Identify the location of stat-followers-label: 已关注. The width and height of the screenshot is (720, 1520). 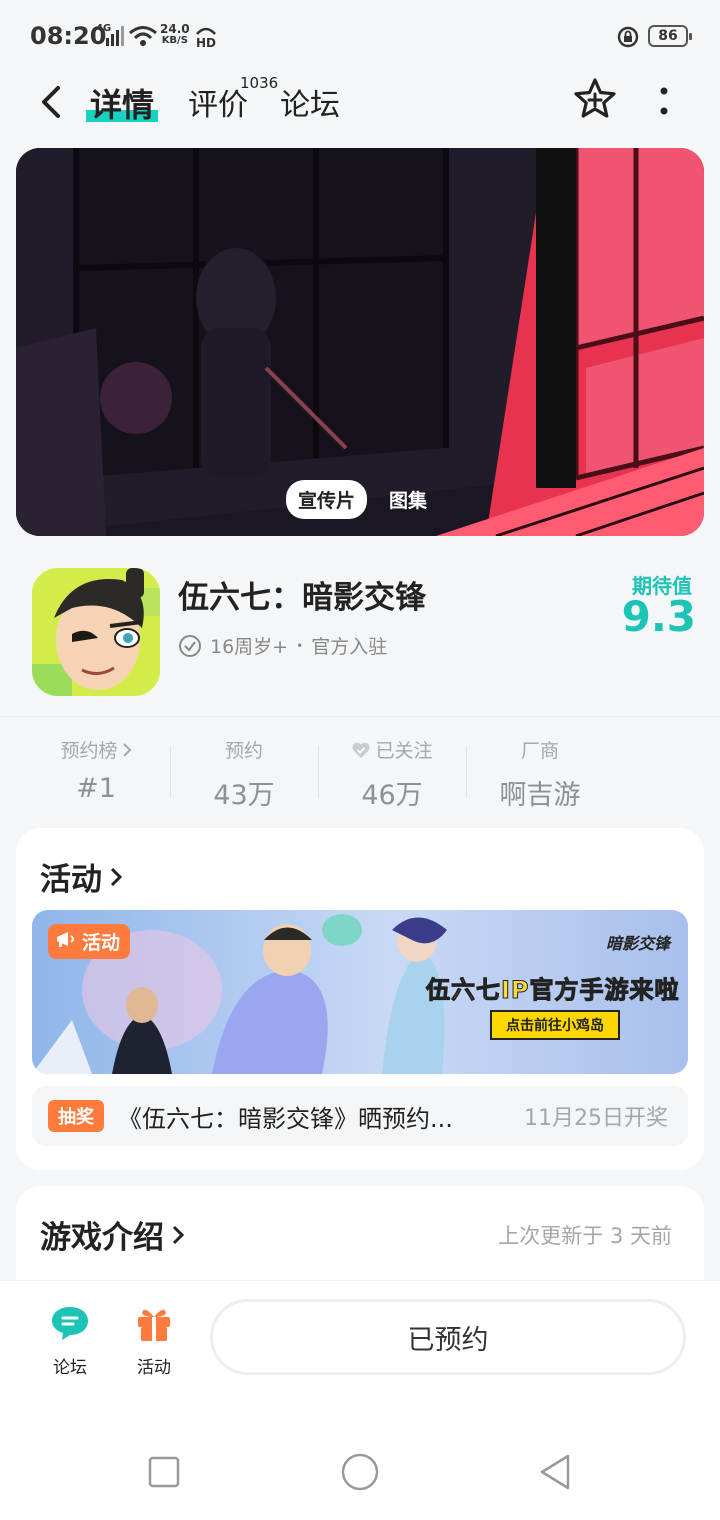
(404, 751).